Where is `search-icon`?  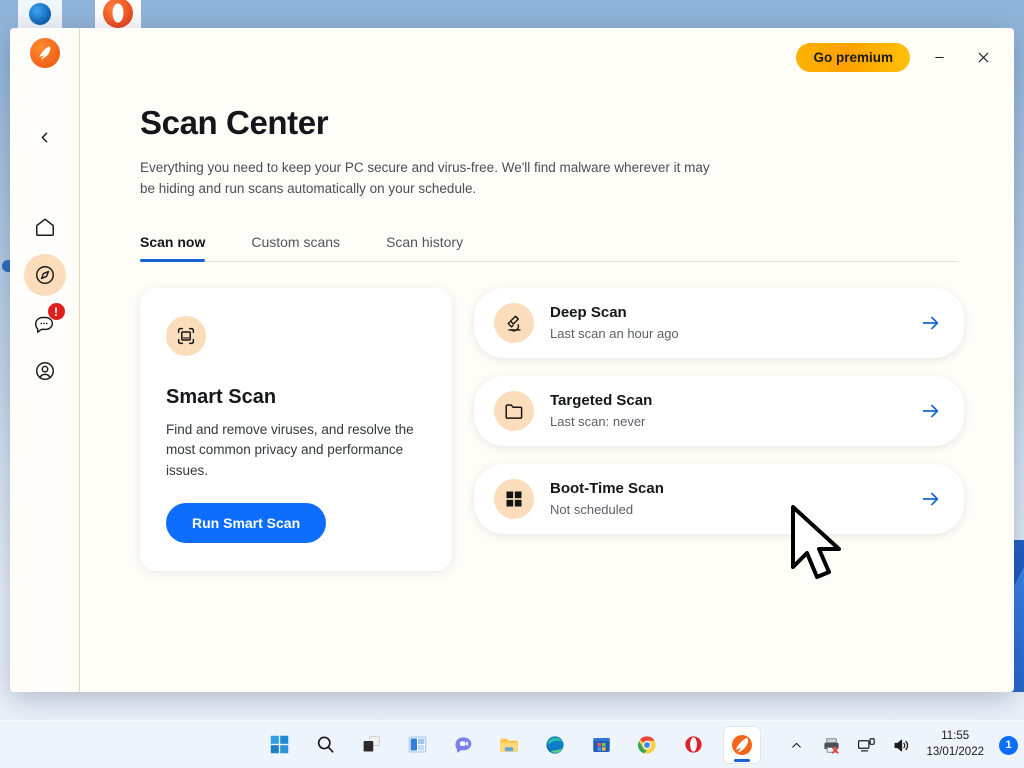
search-icon is located at coordinates (325, 744).